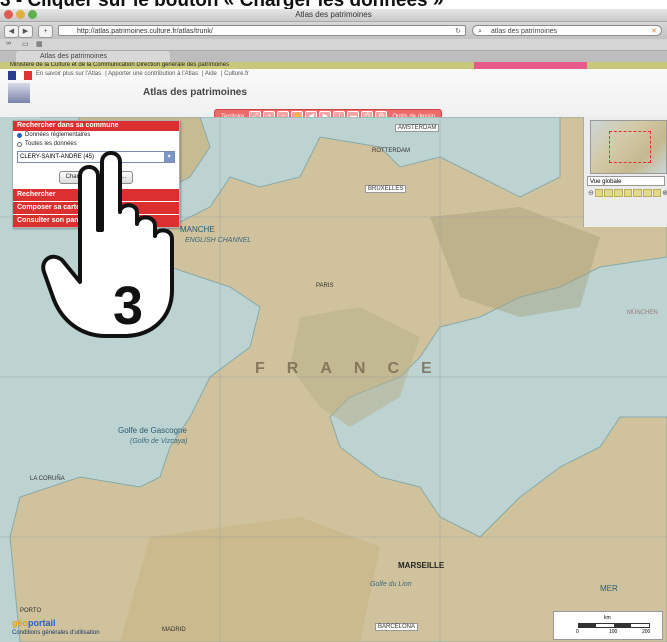 This screenshot has height=642, width=667. What do you see at coordinates (421, 565) in the screenshot?
I see `label-marseille: MARSEILLE` at bounding box center [421, 565].